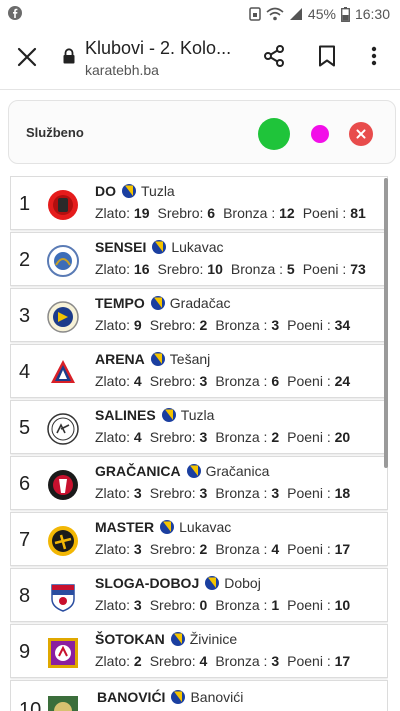  Describe the element at coordinates (137, 325) in the screenshot. I see `gold-count: 9` at that location.